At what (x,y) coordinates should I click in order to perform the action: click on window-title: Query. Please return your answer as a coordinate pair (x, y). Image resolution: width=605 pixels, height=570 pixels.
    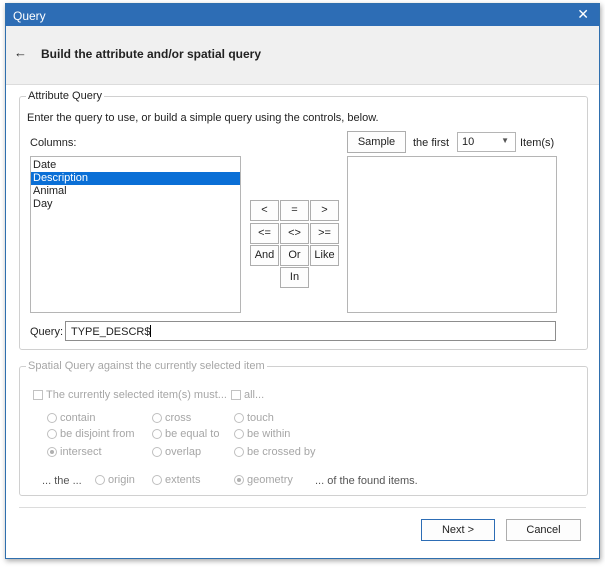
    Looking at the image, I should click on (29, 16).